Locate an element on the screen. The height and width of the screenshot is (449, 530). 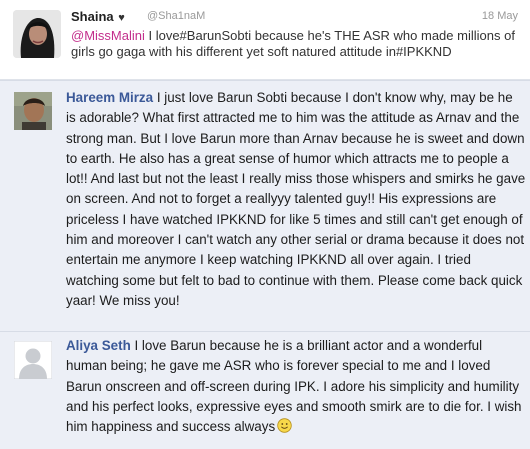
tweet-author-name-text: Shaina is located at coordinates (92, 16).